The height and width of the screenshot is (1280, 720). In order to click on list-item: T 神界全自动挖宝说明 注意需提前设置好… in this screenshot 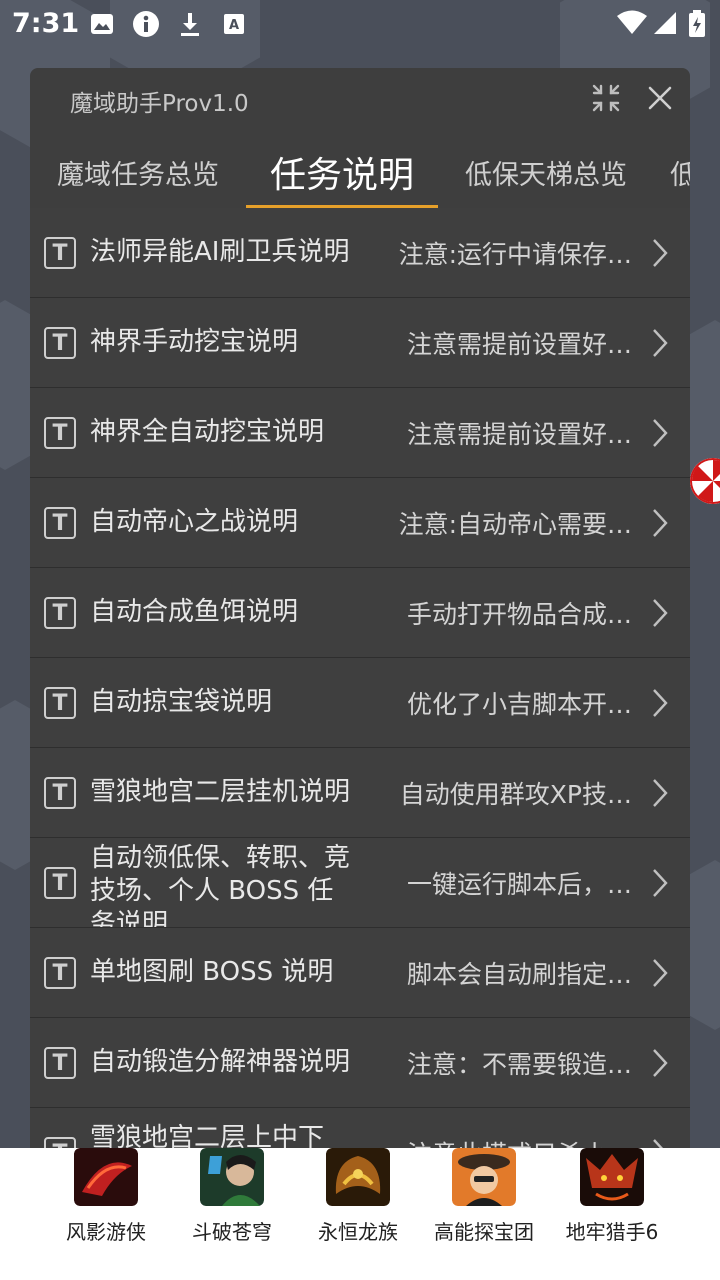, I will do `click(360, 433)`.